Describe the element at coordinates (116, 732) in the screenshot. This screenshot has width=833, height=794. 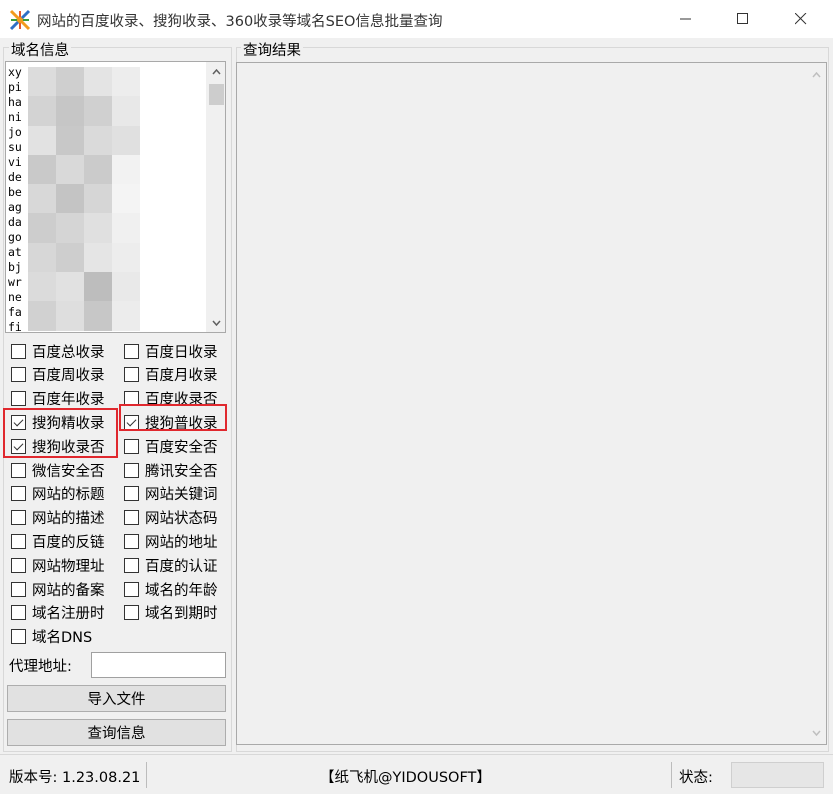
I see `query-info-button: 查询信息` at that location.